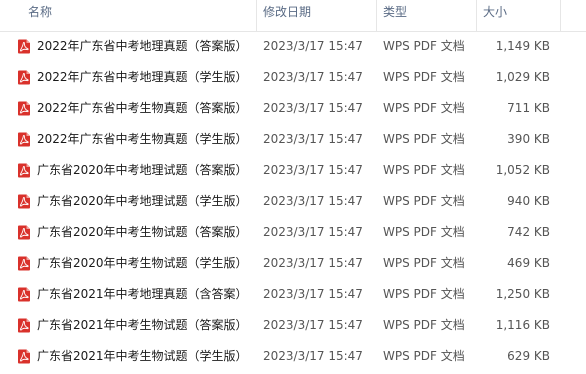  Describe the element at coordinates (142, 46) in the screenshot. I see `file-name: 2022年广东省中考地理真题（答案版）` at that location.